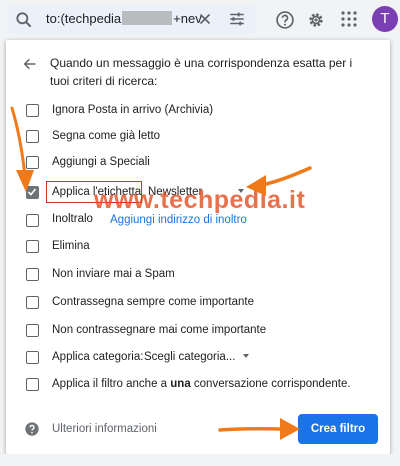 This screenshot has width=400, height=466. Describe the element at coordinates (198, 275) in the screenshot. I see `option-row-never-spam: Non inviare mai a Spam` at that location.